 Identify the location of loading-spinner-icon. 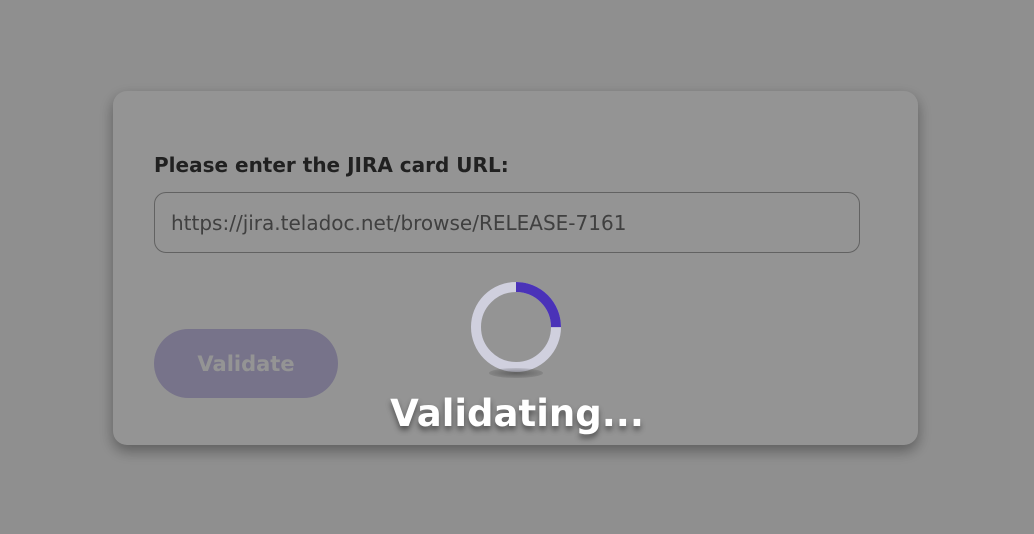
(516, 327).